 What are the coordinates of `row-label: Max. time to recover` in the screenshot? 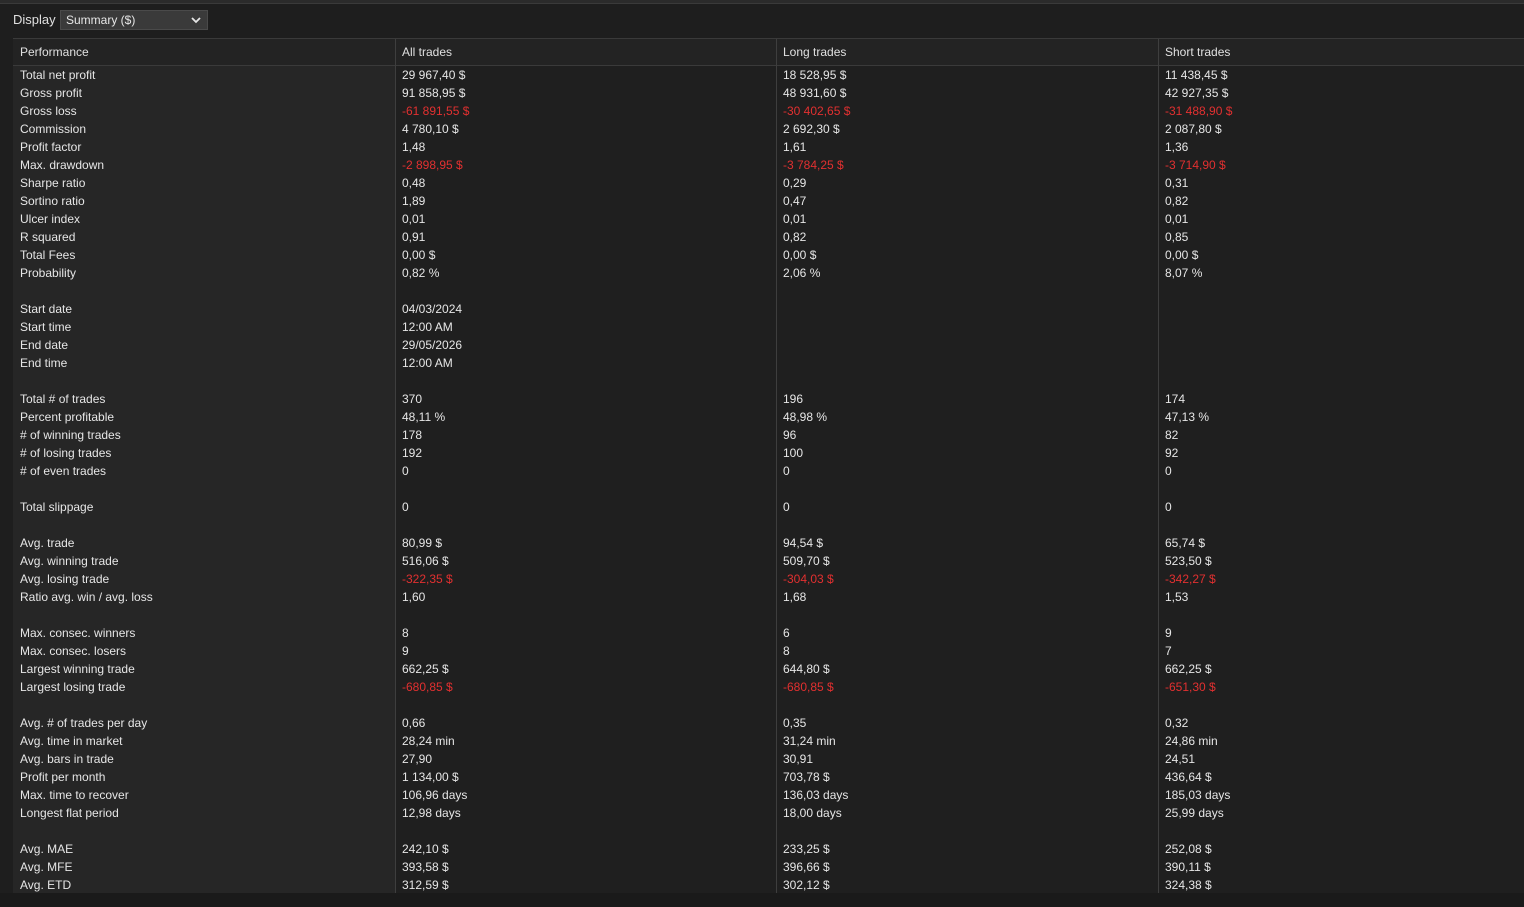 It's located at (74, 795).